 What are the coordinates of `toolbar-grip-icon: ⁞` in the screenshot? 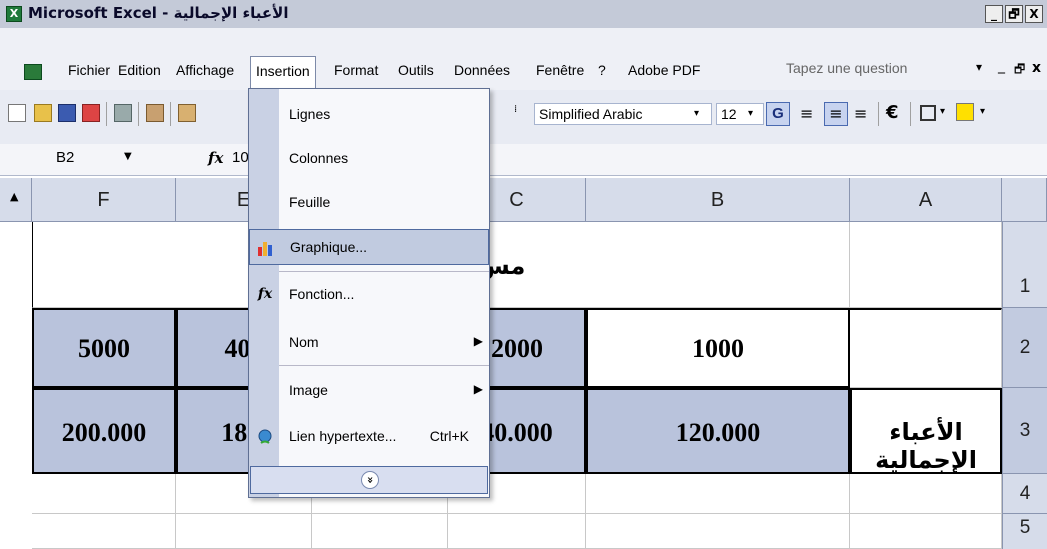 It's located at (518, 116).